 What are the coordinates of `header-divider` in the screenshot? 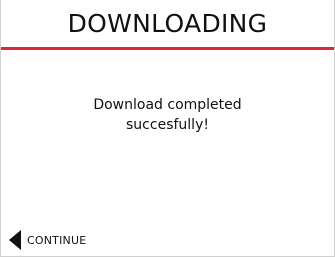 It's located at (167, 48).